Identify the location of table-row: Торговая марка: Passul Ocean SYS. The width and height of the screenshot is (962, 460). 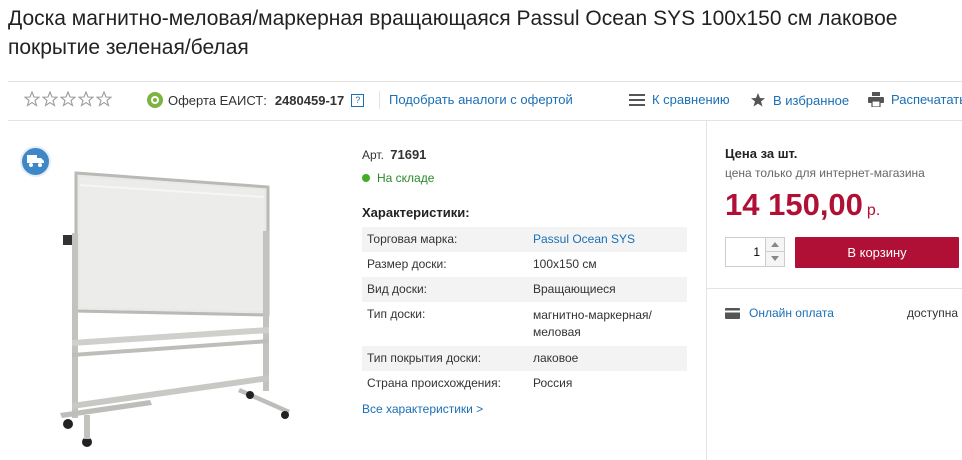
(524, 239).